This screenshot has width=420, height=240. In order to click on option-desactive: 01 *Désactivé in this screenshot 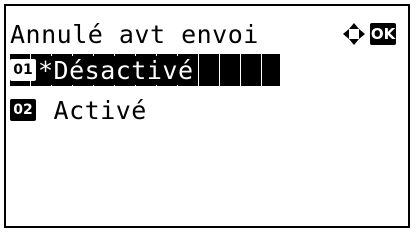, I will do `click(145, 70)`.